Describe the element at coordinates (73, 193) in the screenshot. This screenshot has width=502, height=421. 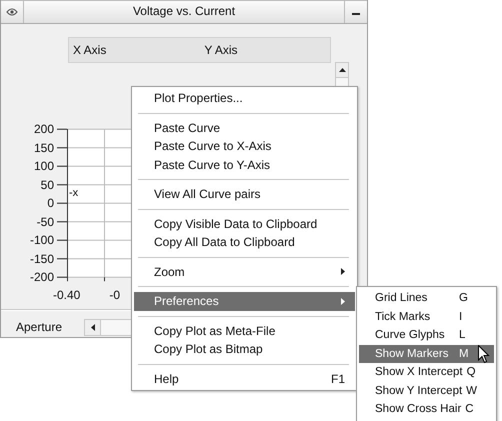
I see `marker-label: -x` at that location.